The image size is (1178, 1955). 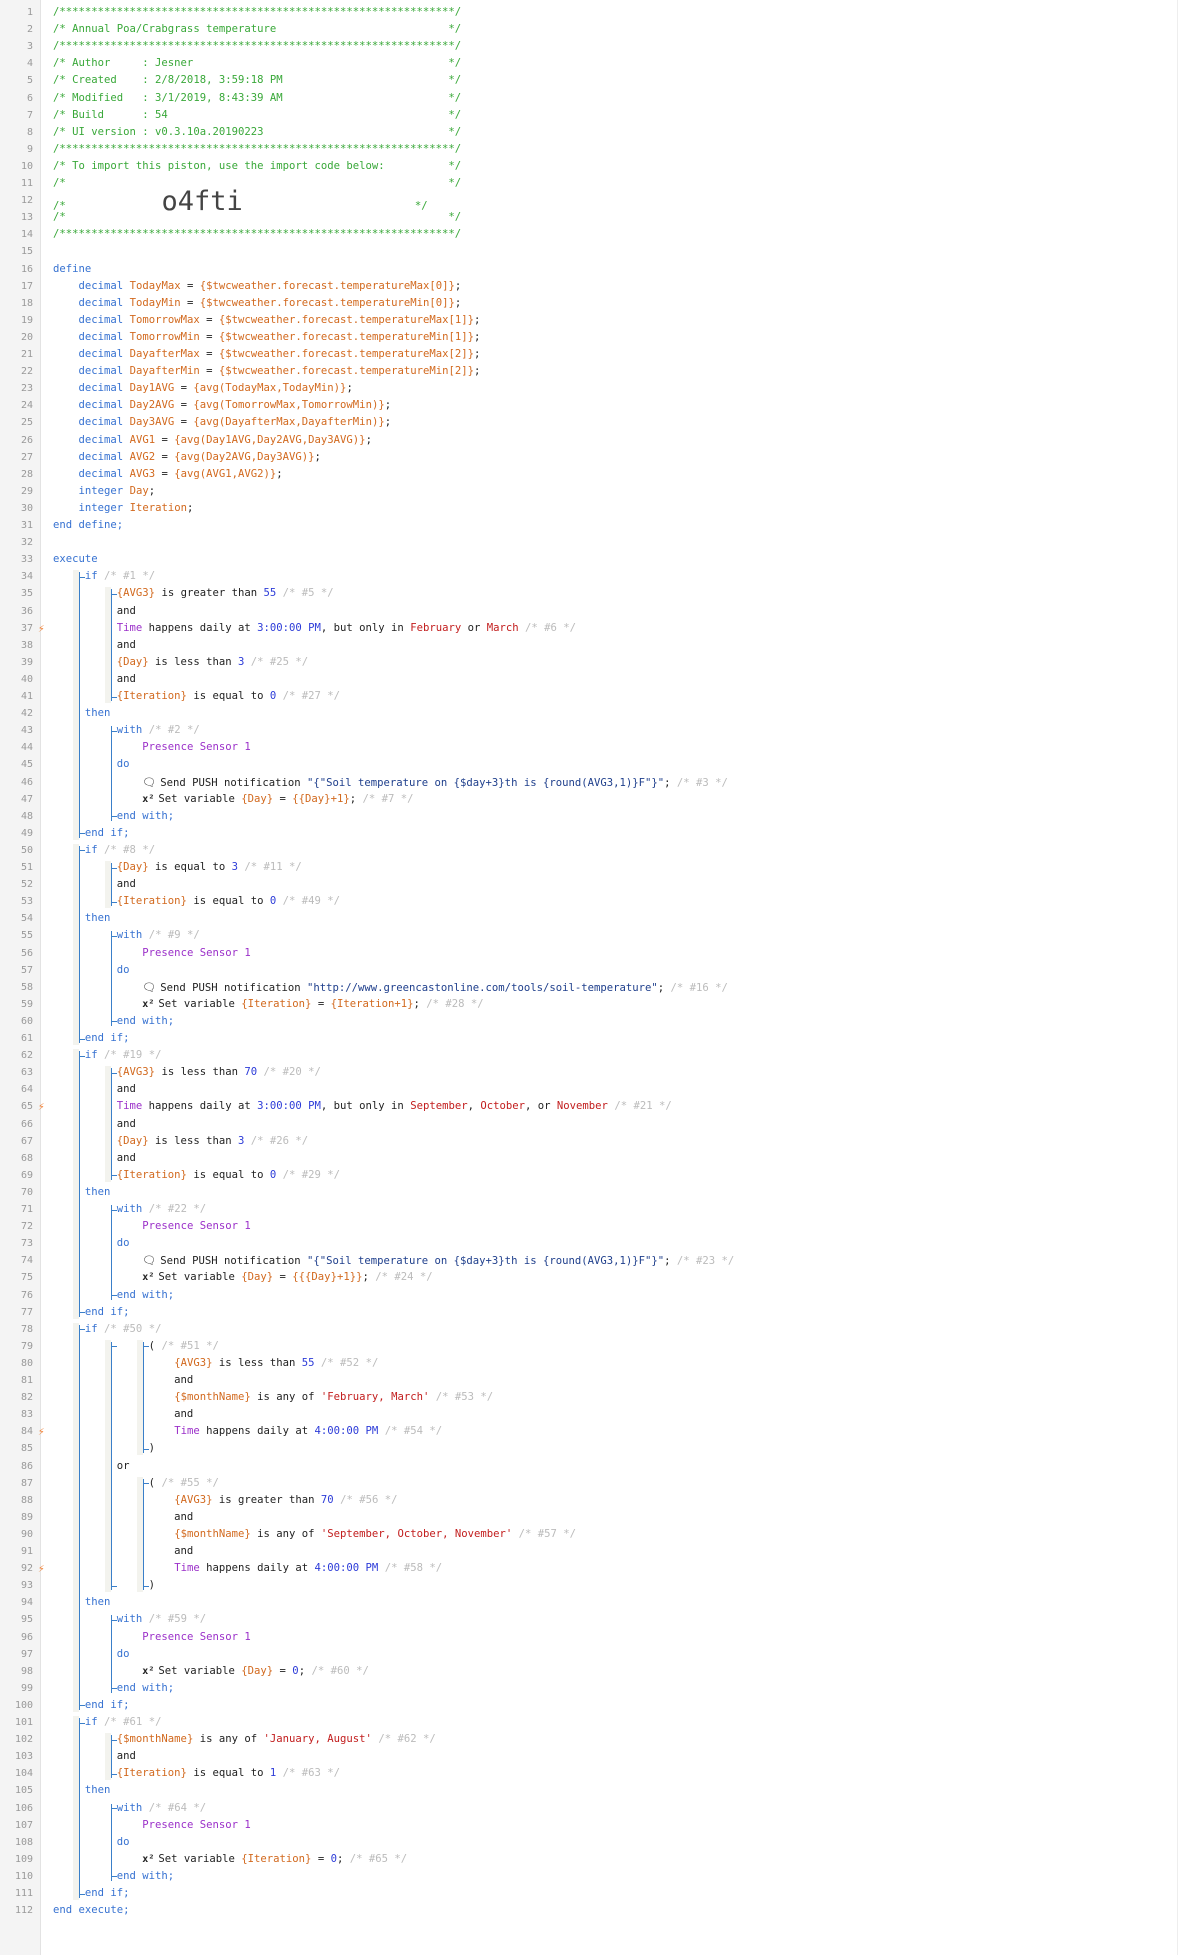 What do you see at coordinates (29, 30) in the screenshot?
I see `line-number: 2` at bounding box center [29, 30].